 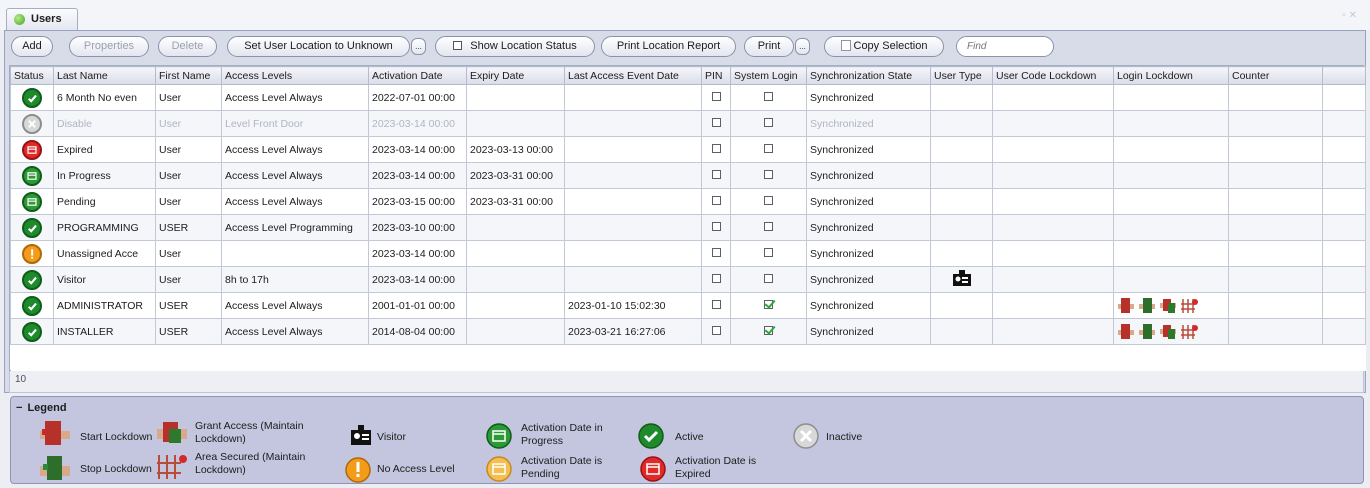 What do you see at coordinates (844, 437) in the screenshot?
I see `legend-inactive: Inactive` at bounding box center [844, 437].